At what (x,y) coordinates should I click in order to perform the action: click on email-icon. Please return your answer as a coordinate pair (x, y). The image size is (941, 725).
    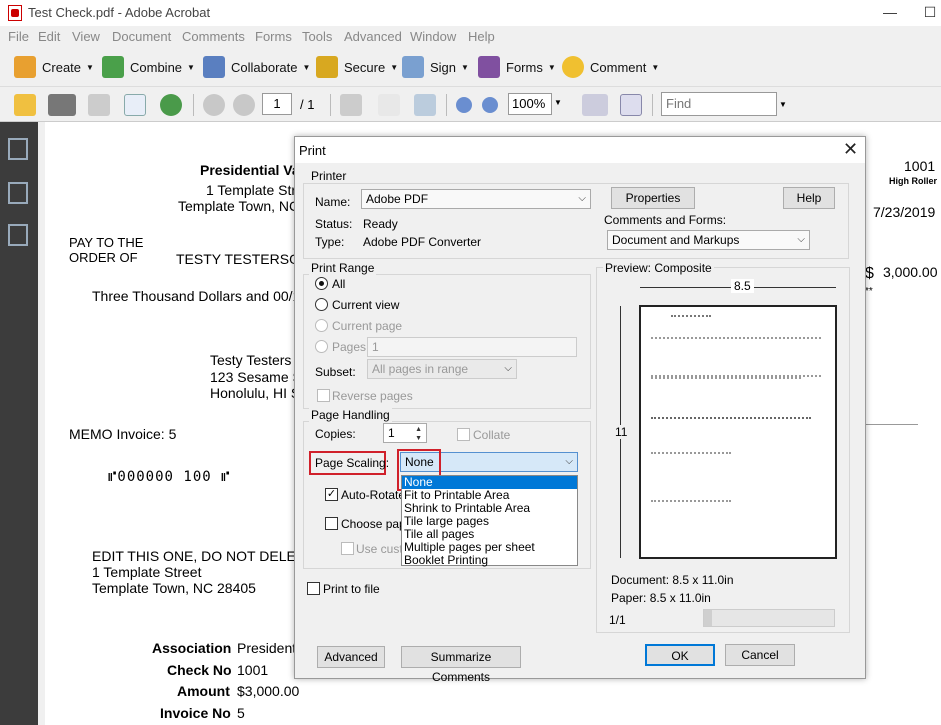
    Looking at the image, I should click on (135, 105).